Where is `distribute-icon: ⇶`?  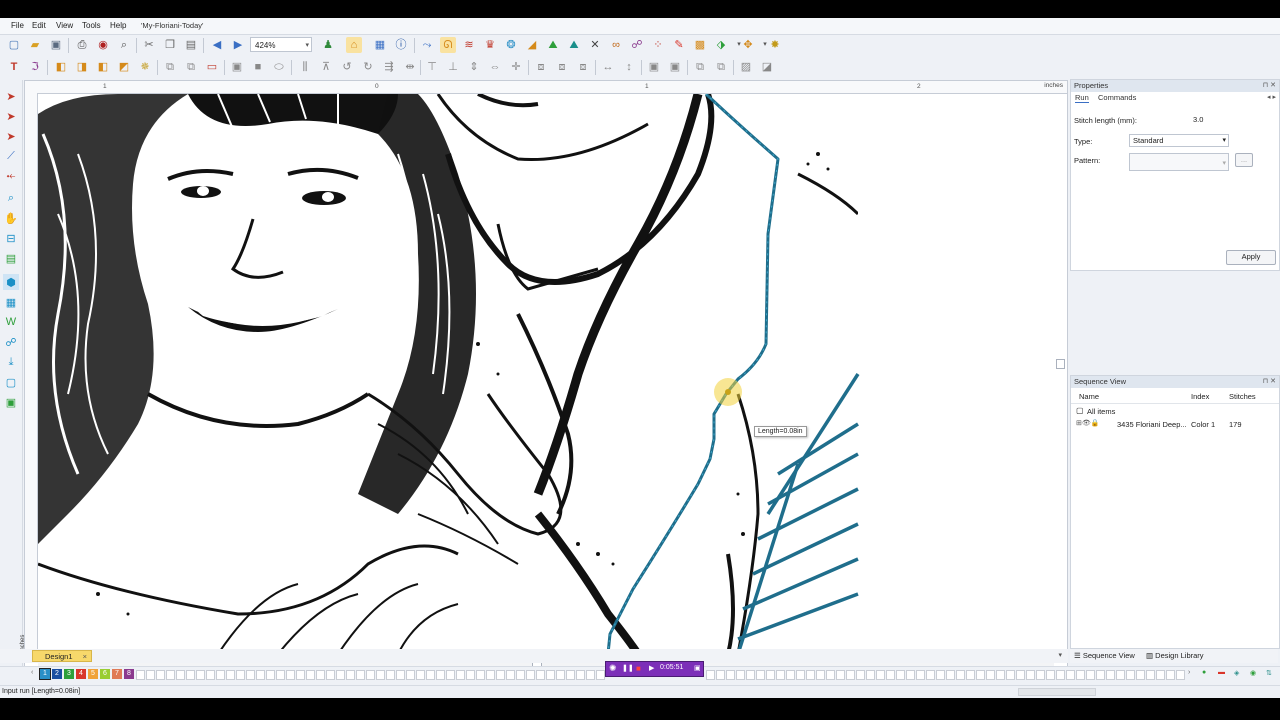
distribute-icon: ⇶ is located at coordinates (389, 67).